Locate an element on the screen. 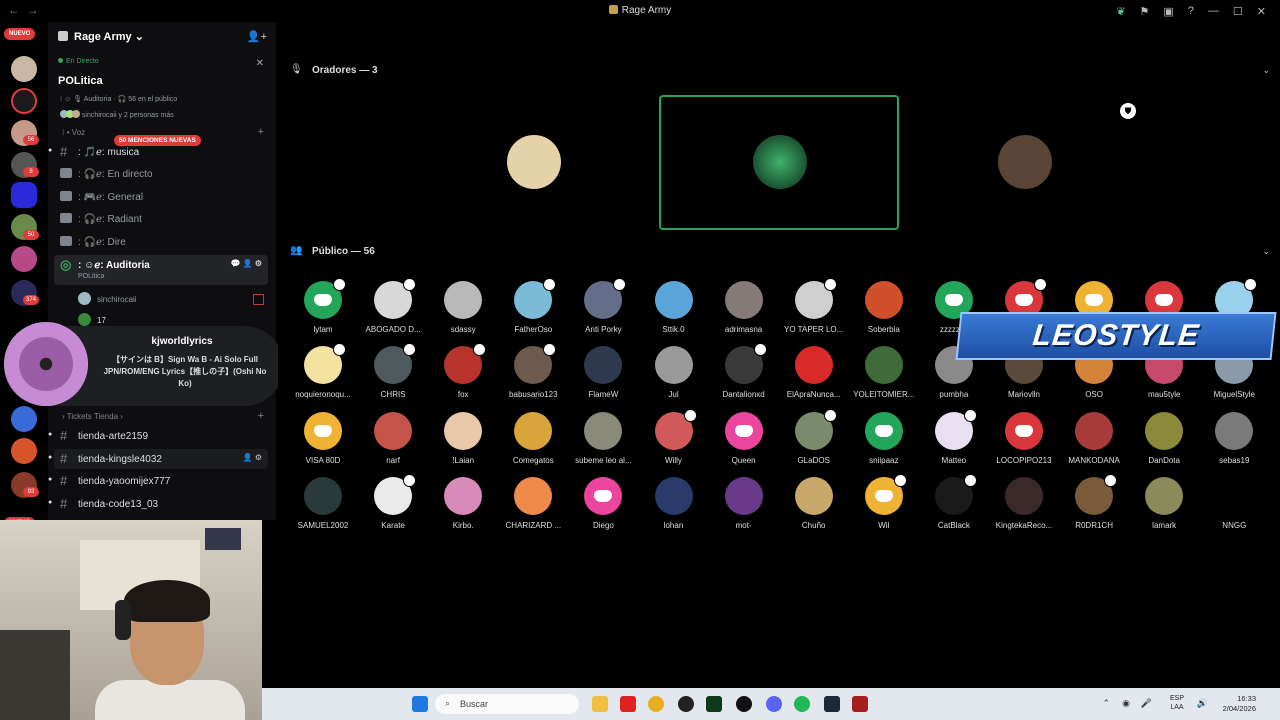 This screenshot has width=1280, height=720. close-window-icon: ✕ is located at coordinates (1261, 11).